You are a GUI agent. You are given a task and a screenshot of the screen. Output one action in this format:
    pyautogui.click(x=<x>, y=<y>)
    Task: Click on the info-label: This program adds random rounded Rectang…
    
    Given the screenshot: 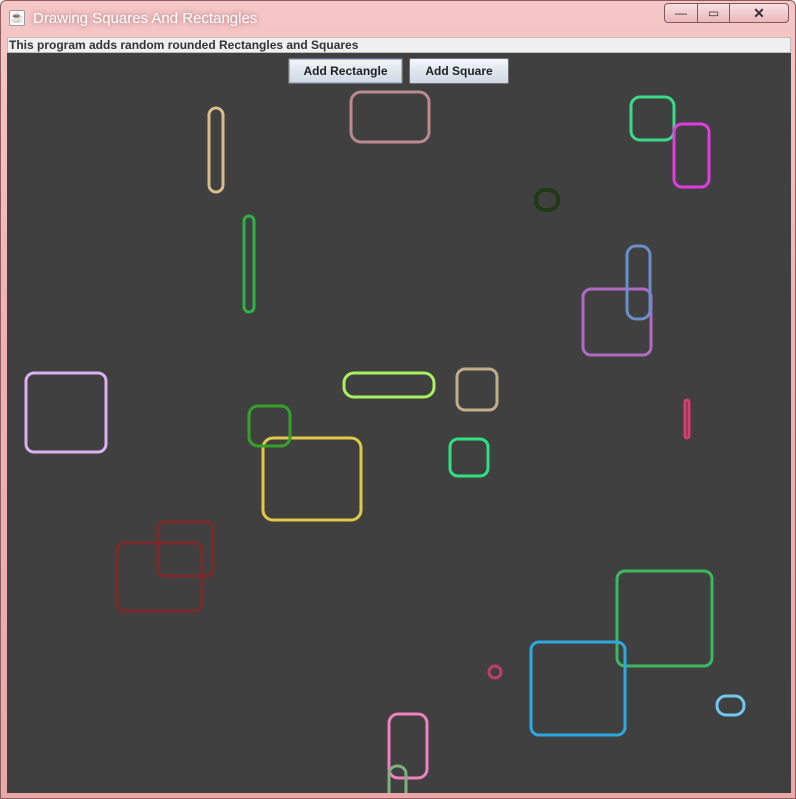 What is the action you would take?
    pyautogui.click(x=399, y=45)
    